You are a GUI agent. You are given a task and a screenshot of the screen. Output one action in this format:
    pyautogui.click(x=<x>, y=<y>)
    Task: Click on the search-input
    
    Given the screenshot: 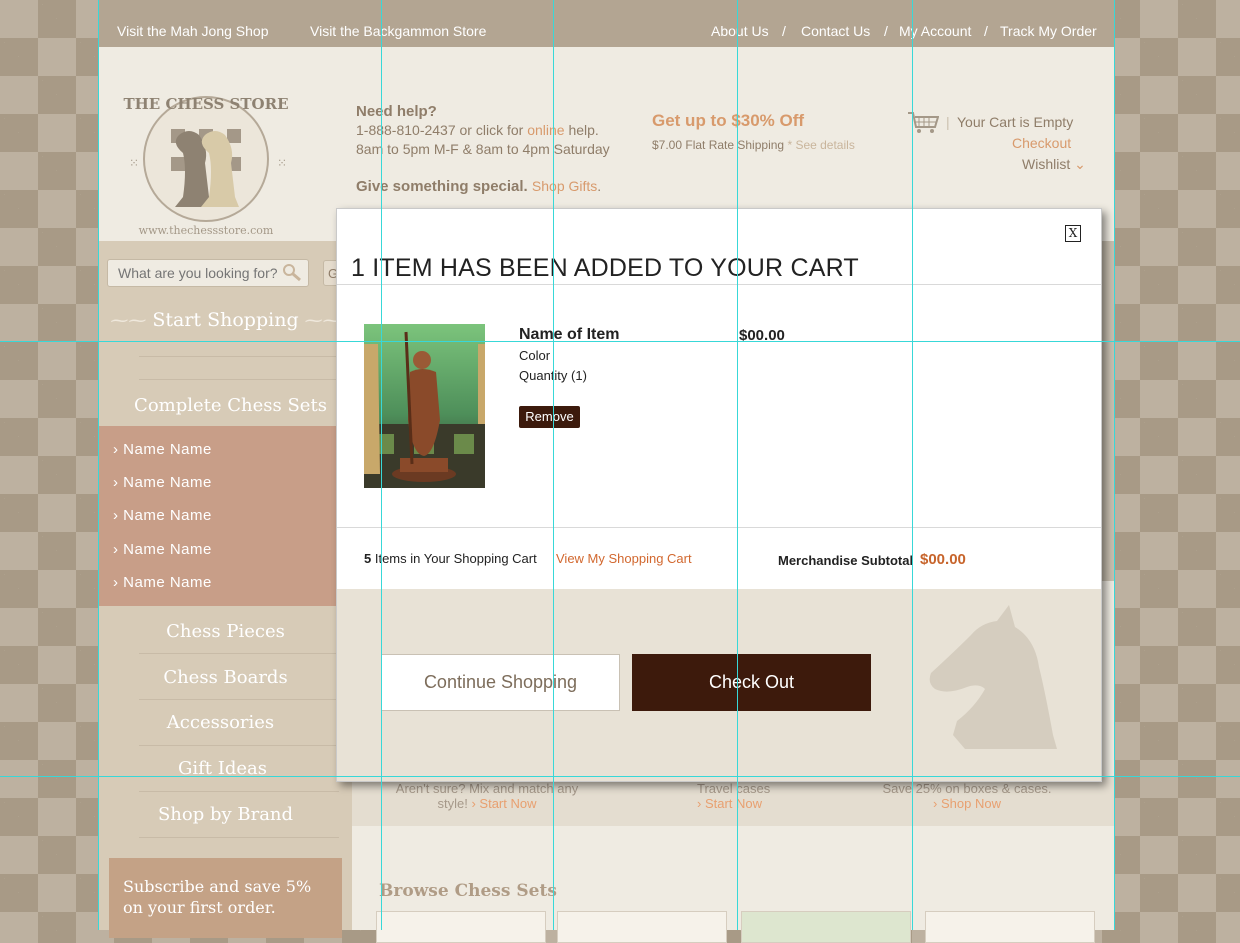 What is the action you would take?
    pyautogui.click(x=198, y=273)
    